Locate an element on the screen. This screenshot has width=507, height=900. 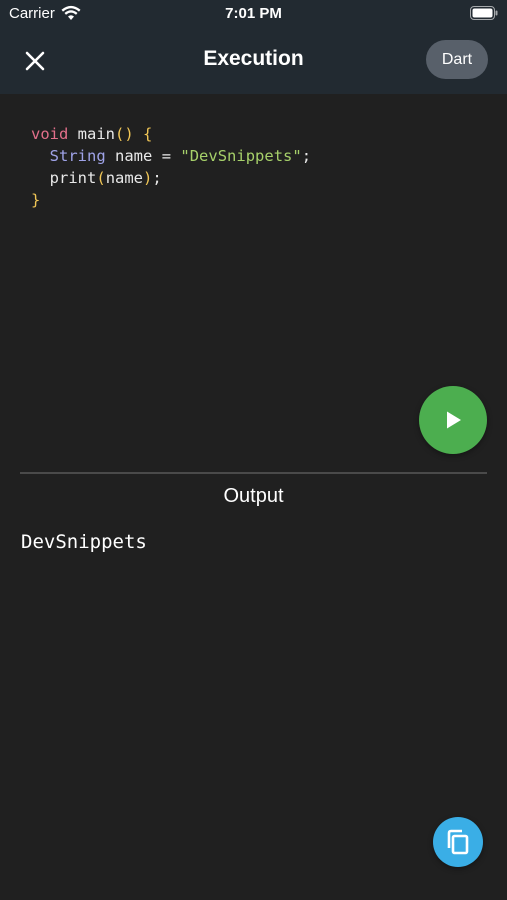
output-text: DevSnippets is located at coordinates (84, 542).